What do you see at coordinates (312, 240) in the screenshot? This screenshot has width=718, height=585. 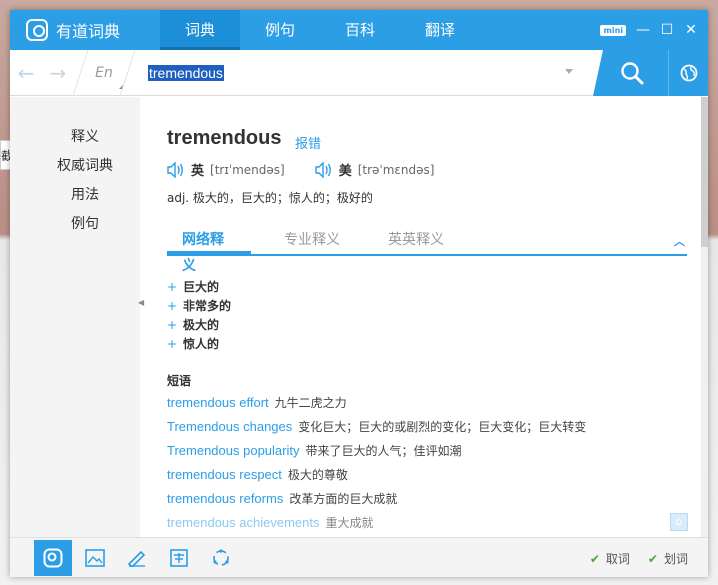 I see `tab-professional: 专业释义` at bounding box center [312, 240].